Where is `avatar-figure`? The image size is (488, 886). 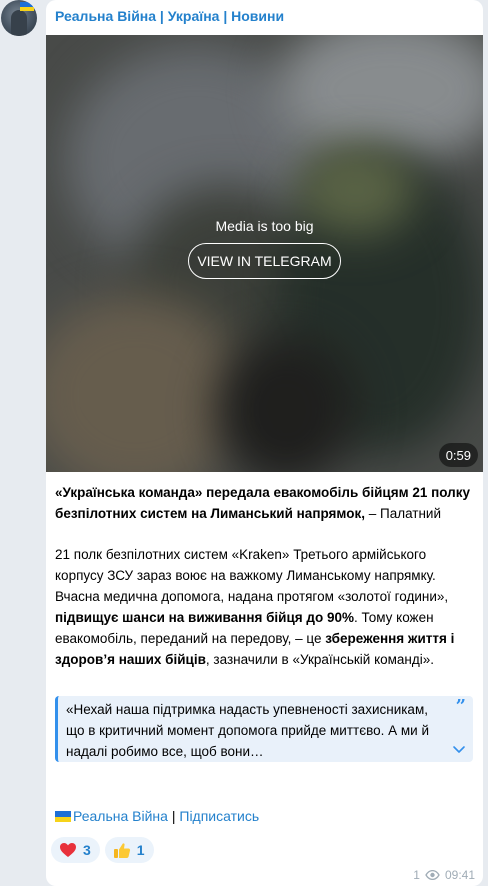 avatar-figure is located at coordinates (19, 23).